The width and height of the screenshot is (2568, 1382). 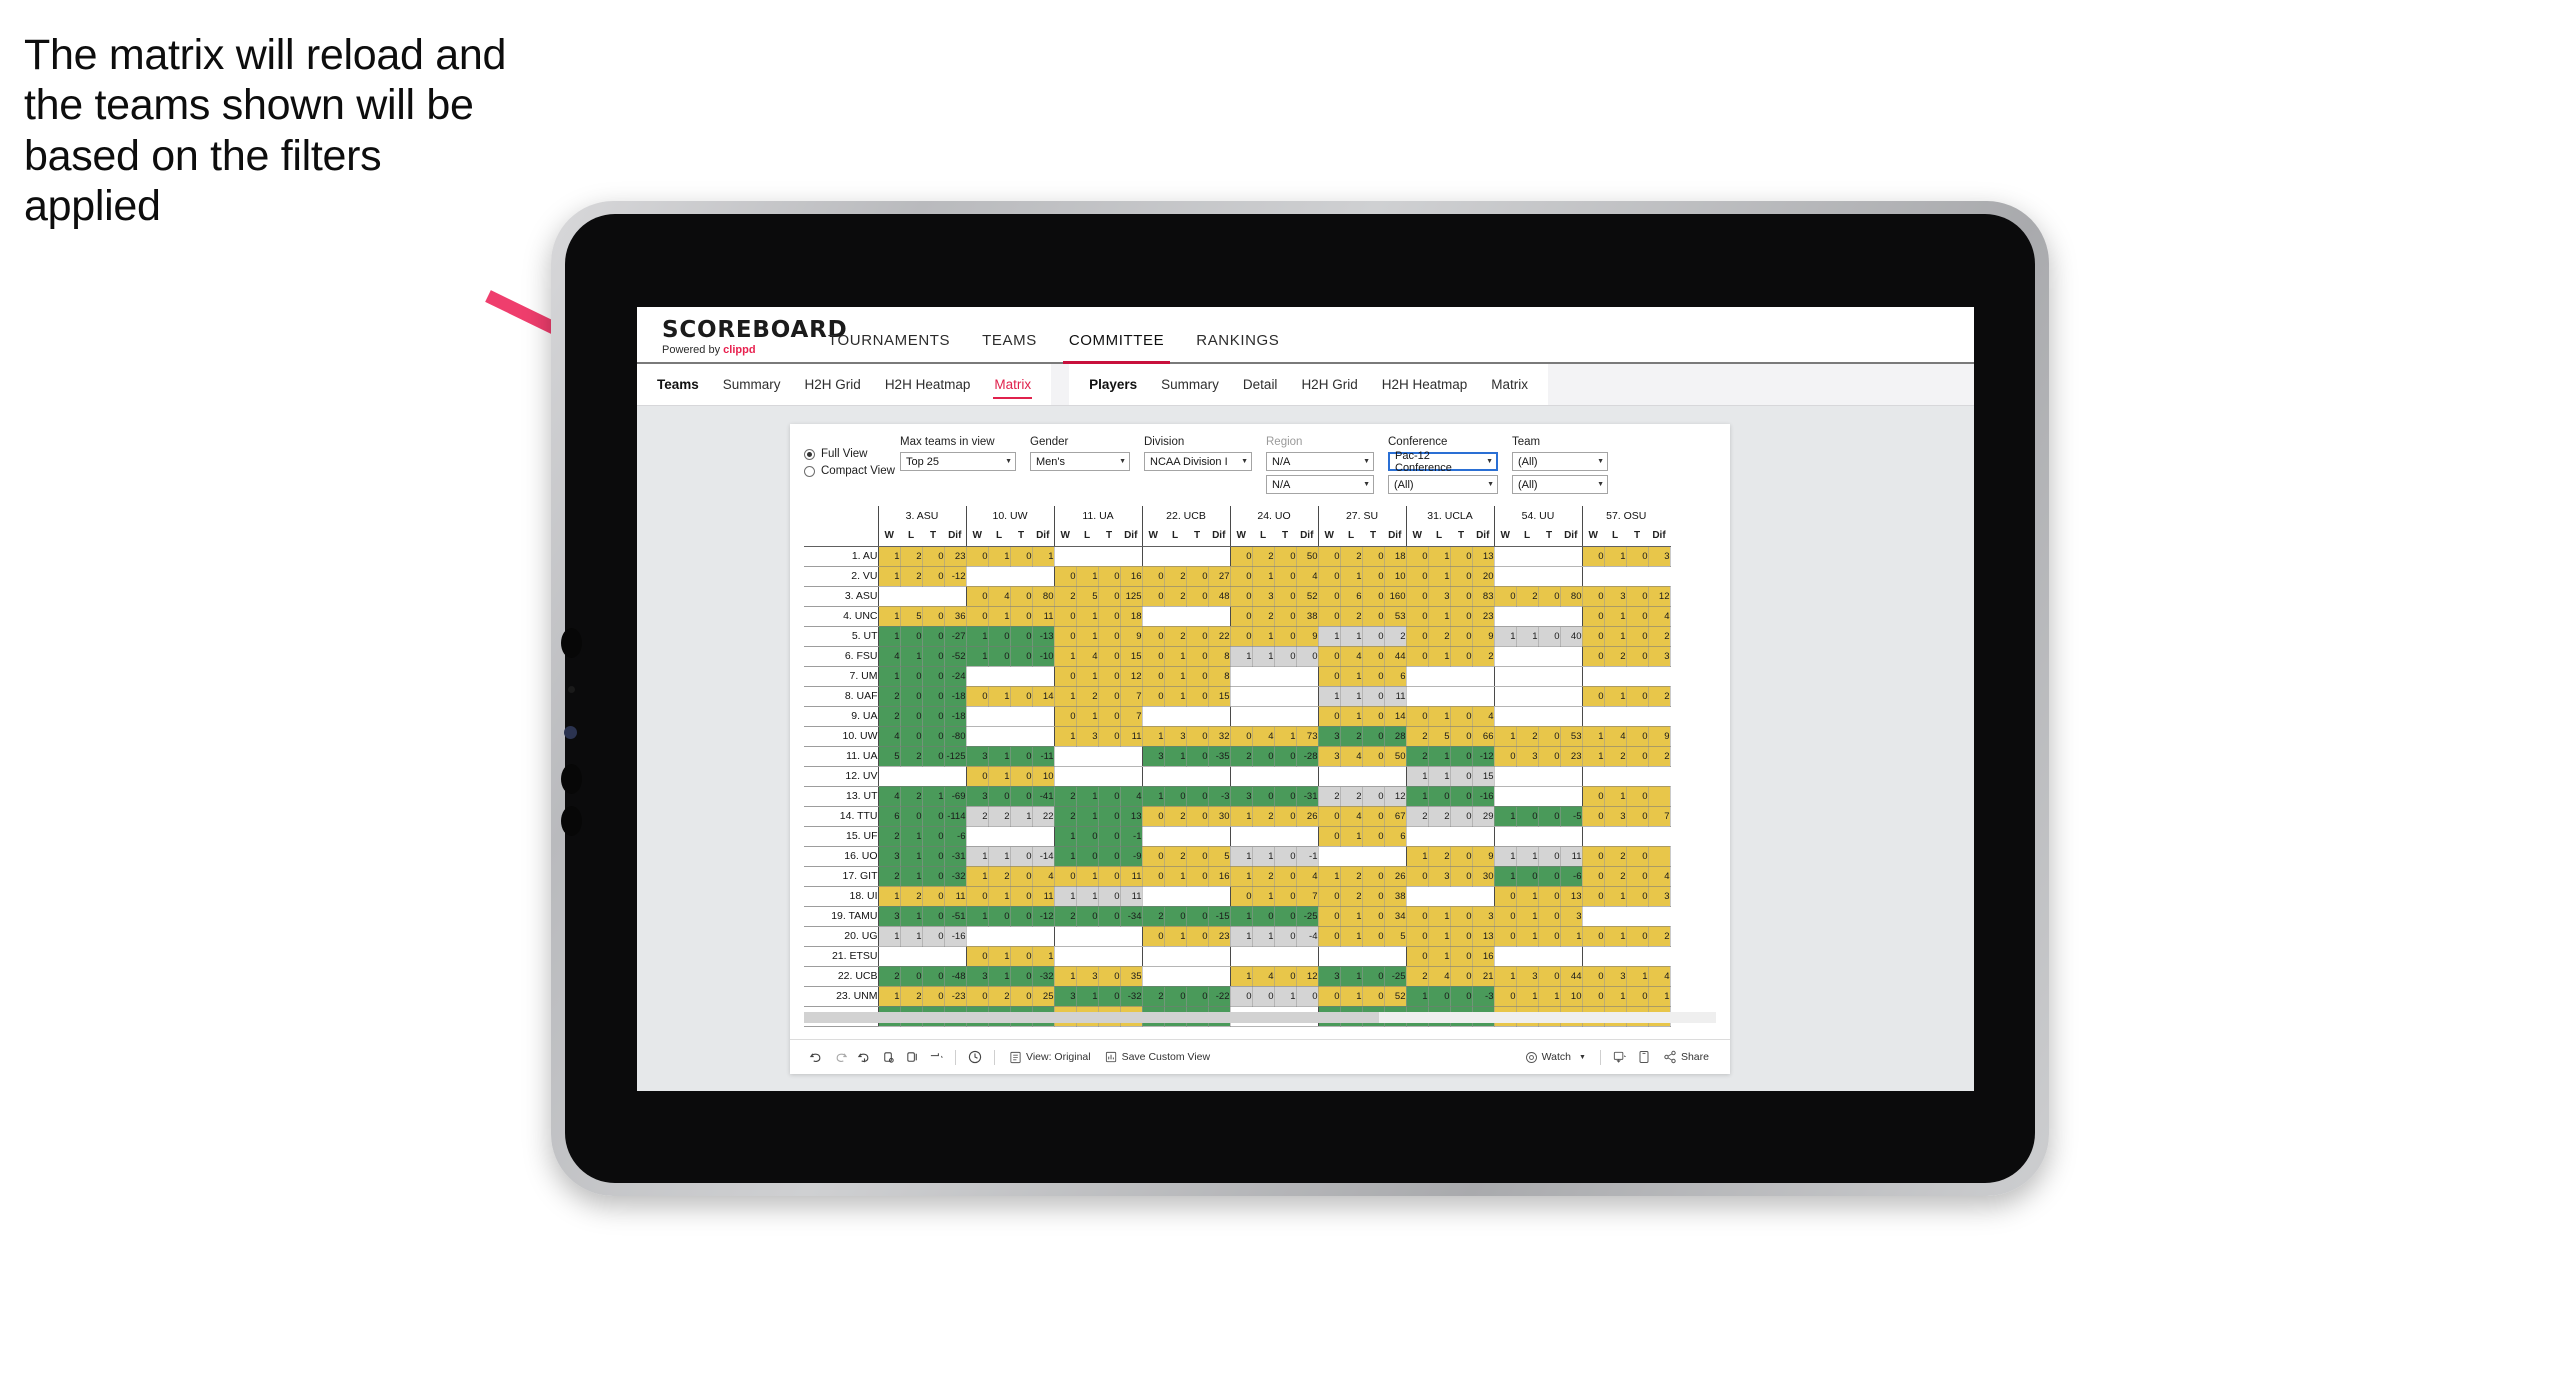 I want to click on matrix-cell-r21-c4-w: 1, so click(x=1241, y=976).